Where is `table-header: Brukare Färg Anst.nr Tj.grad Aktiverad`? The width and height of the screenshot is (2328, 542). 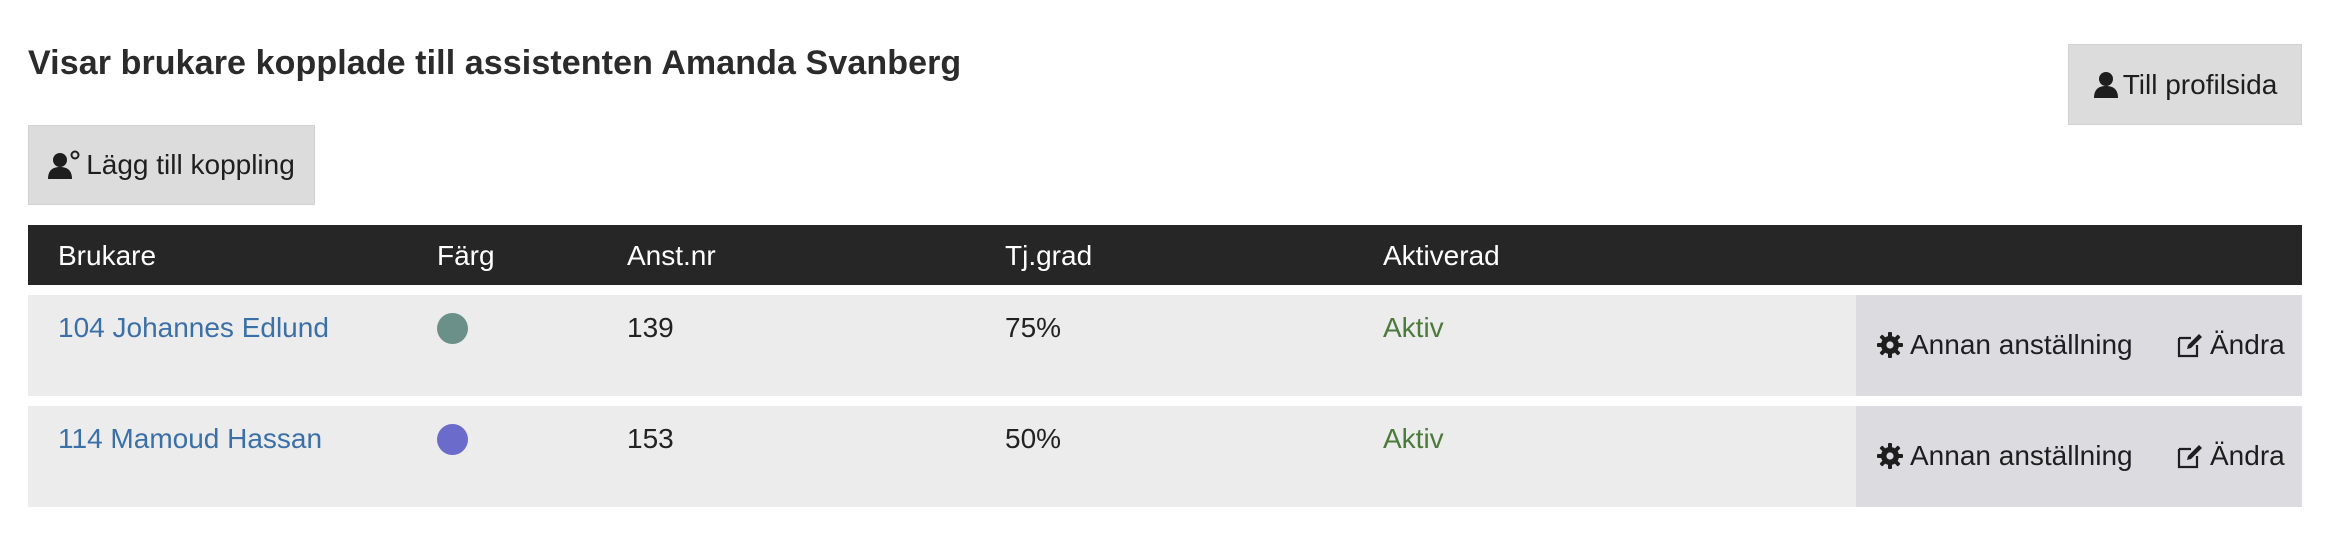 table-header: Brukare Färg Anst.nr Tj.grad Aktiverad is located at coordinates (1165, 255).